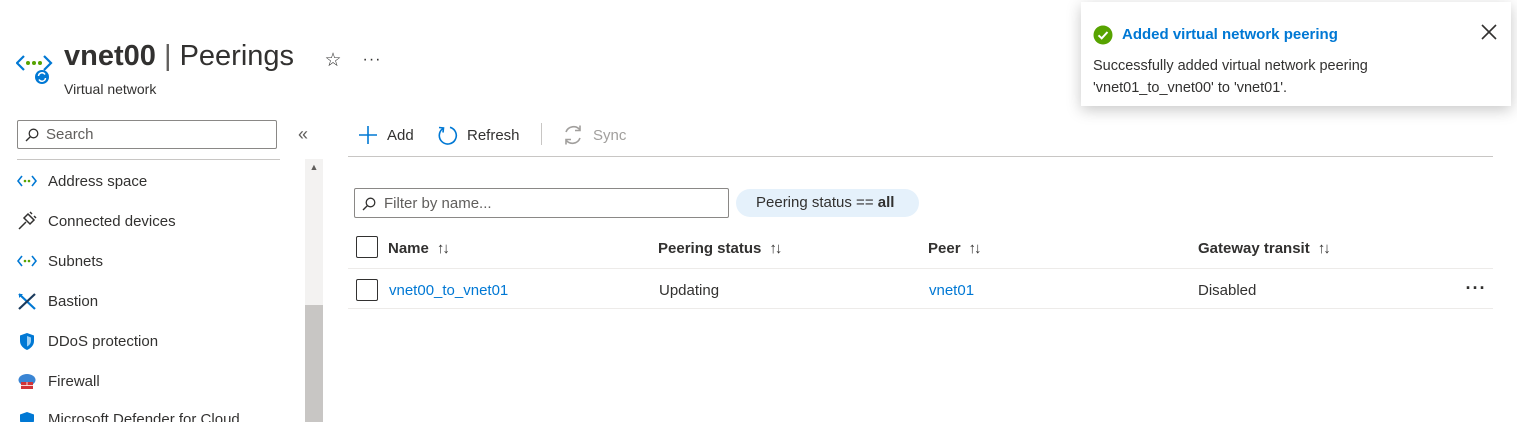 The height and width of the screenshot is (422, 1517). Describe the element at coordinates (386, 135) in the screenshot. I see `add-button: Add` at that location.